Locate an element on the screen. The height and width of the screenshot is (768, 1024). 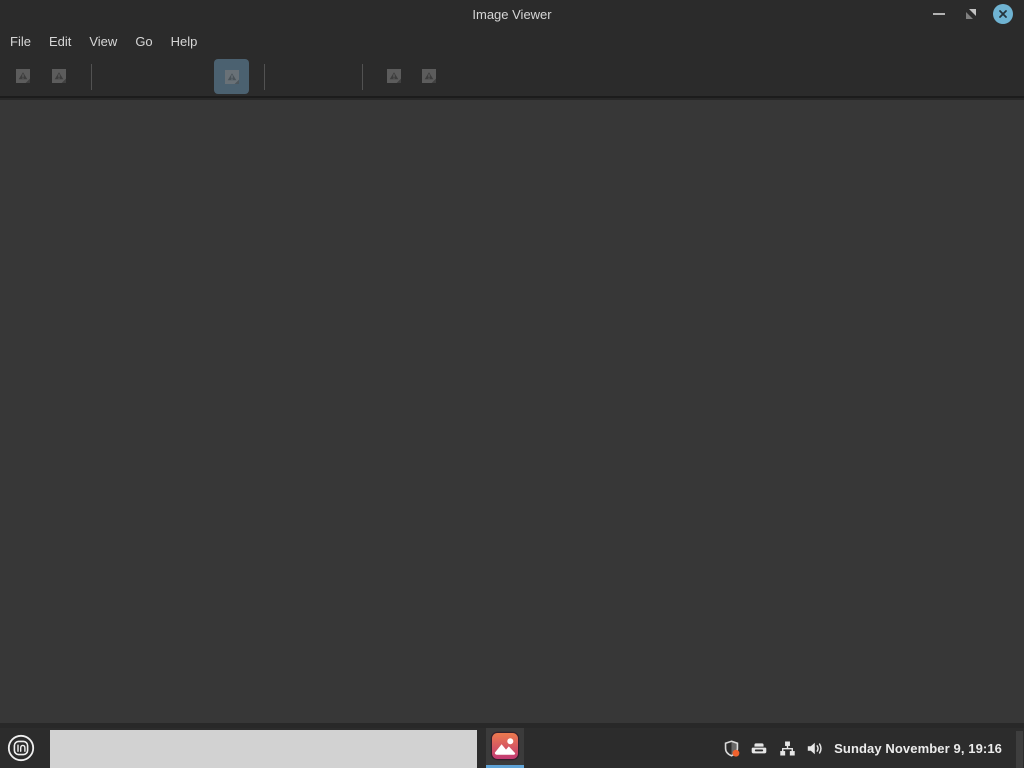
taskbar-active-app-image-viewer is located at coordinates (505, 748).